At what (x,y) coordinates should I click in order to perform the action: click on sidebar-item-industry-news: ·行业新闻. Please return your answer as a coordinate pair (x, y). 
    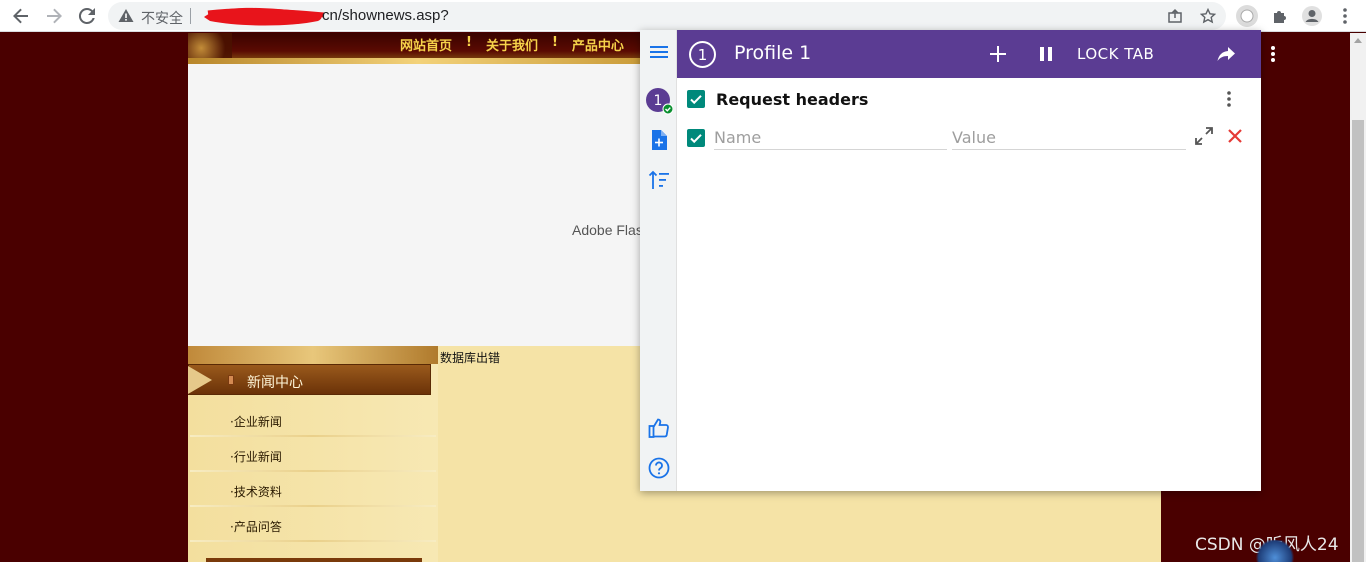
    Looking at the image, I should click on (256, 456).